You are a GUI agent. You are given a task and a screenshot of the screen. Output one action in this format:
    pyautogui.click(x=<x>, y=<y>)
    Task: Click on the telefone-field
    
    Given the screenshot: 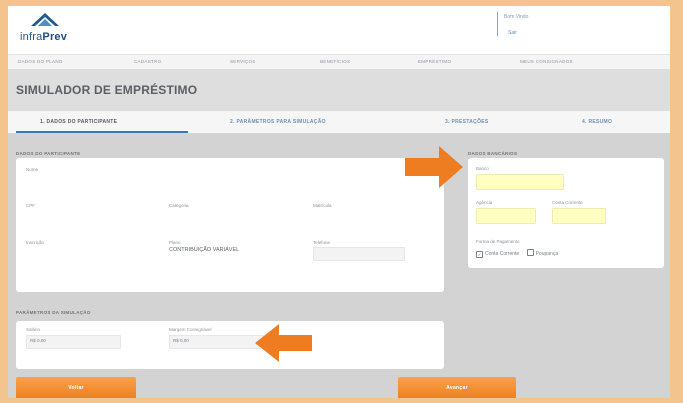 What is the action you would take?
    pyautogui.click(x=359, y=254)
    